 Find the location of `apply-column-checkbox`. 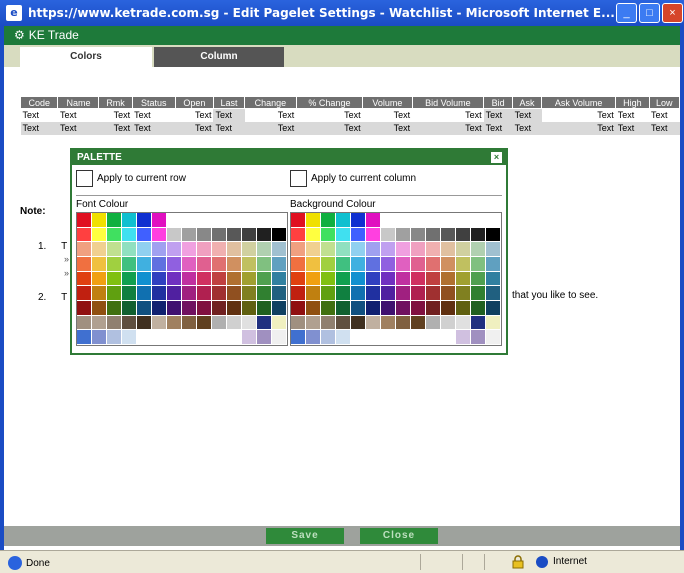

apply-column-checkbox is located at coordinates (298, 178).